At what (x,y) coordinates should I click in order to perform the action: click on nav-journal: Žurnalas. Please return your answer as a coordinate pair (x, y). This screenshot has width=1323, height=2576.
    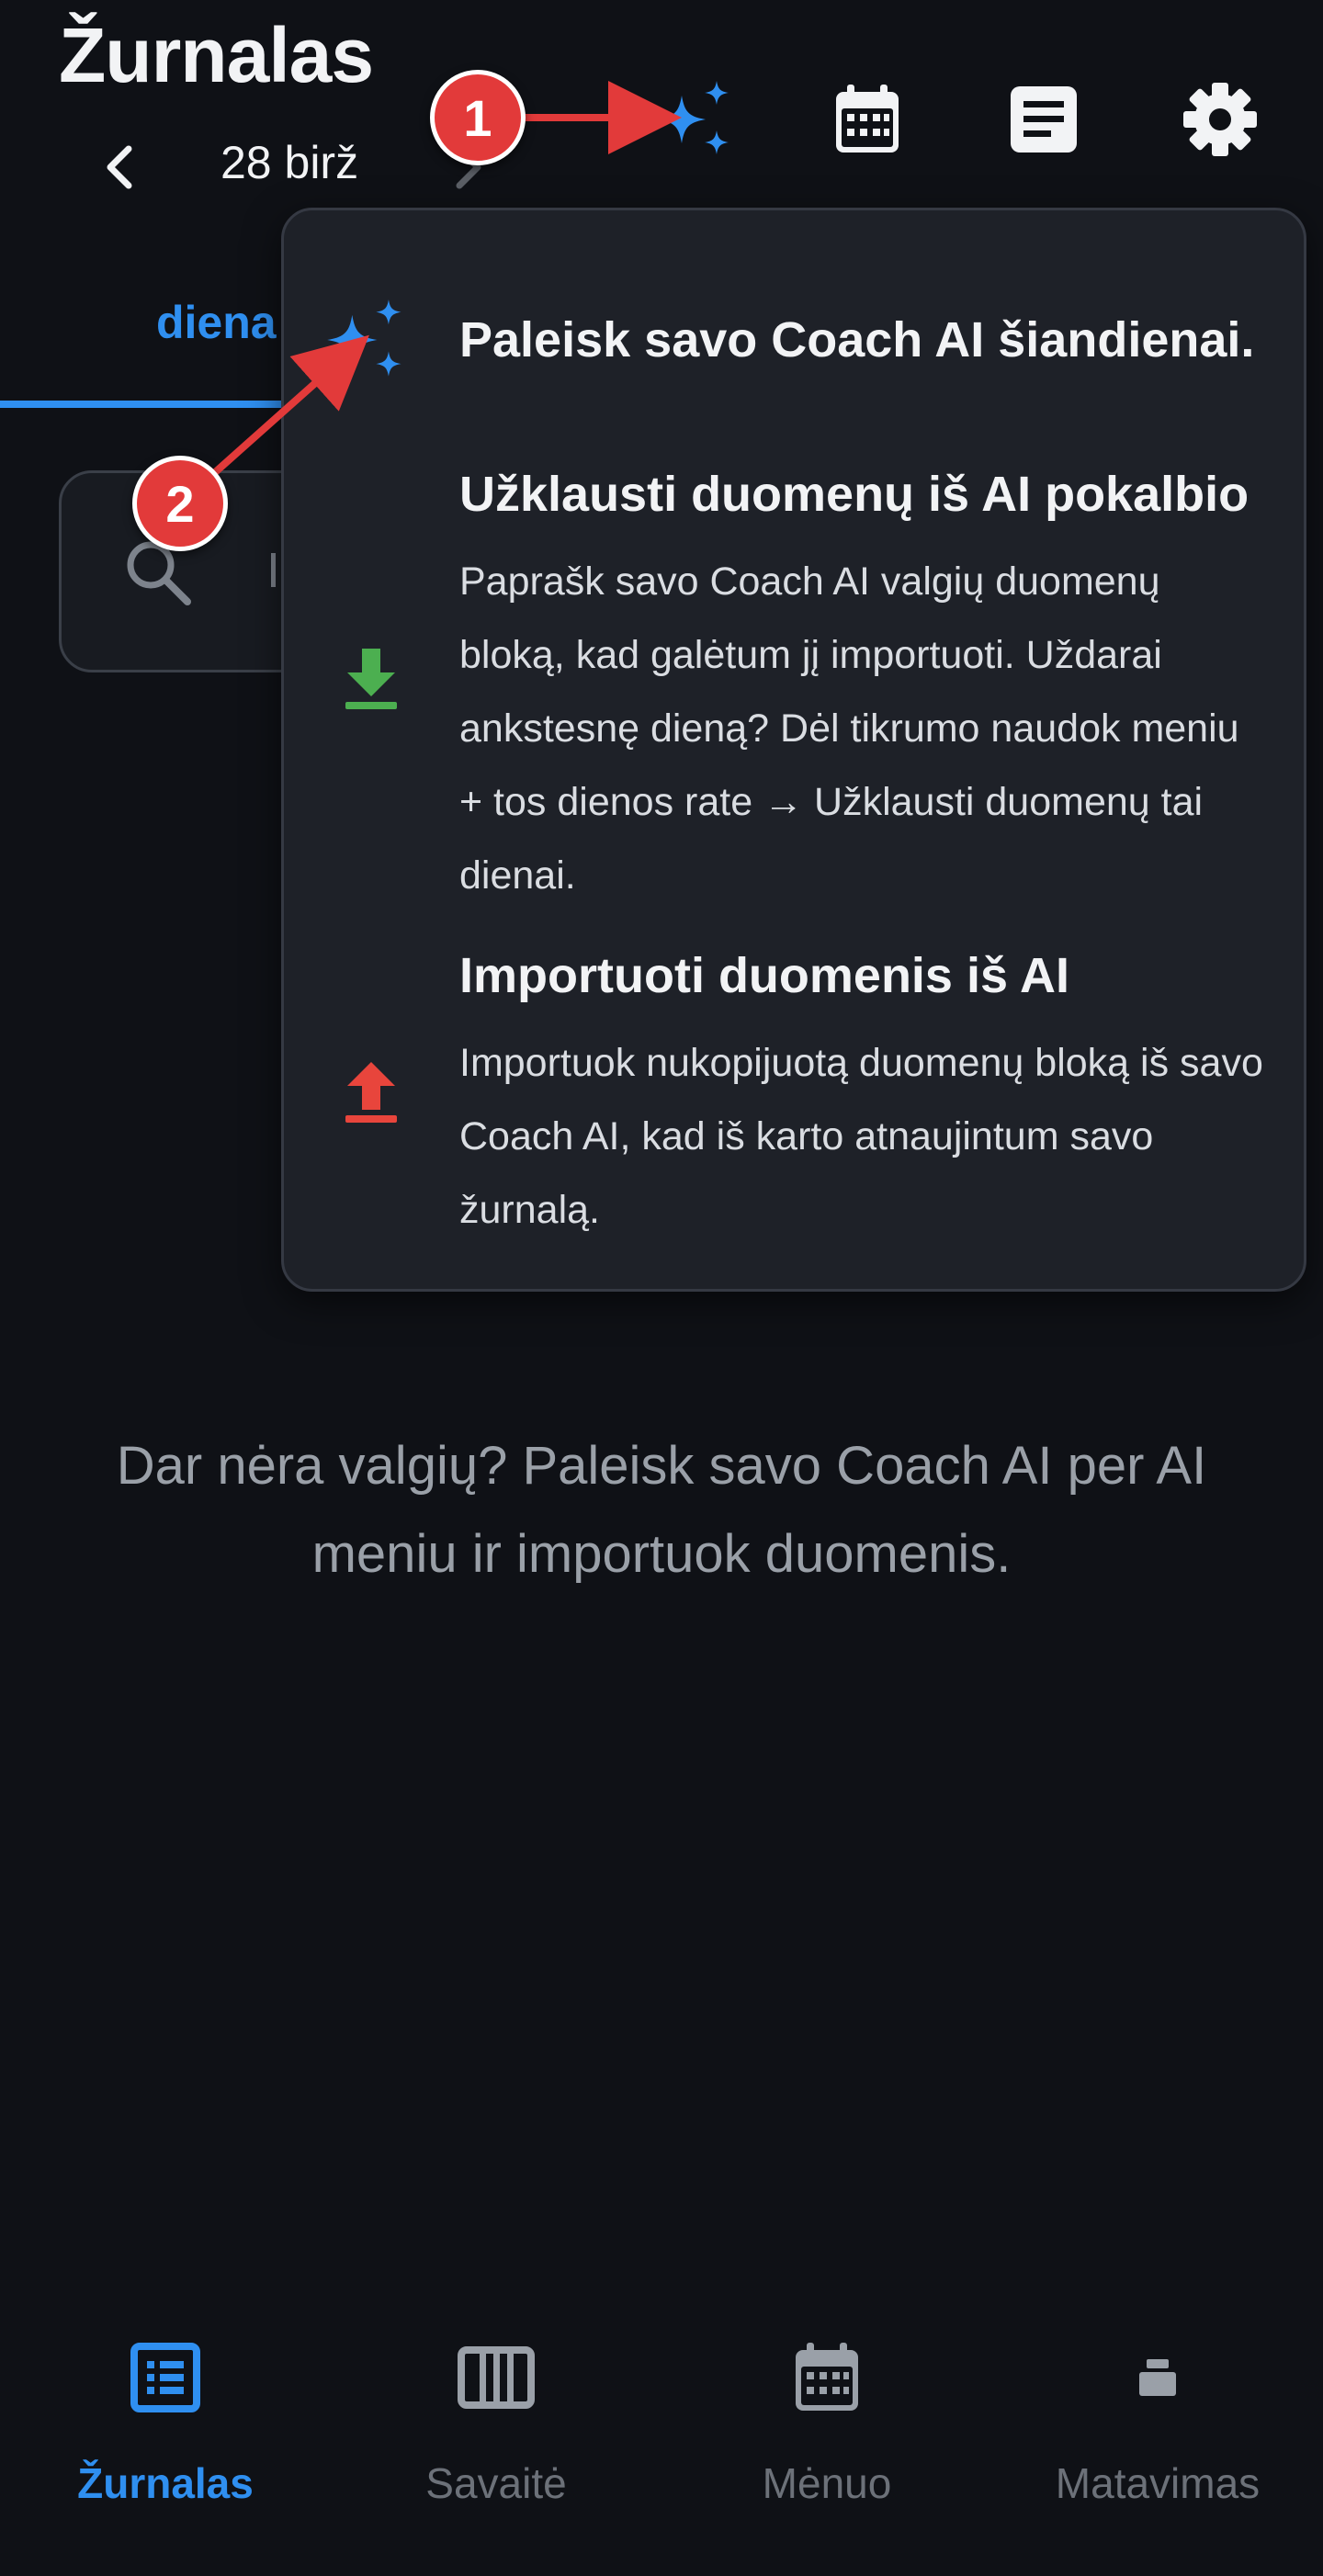
    Looking at the image, I should click on (166, 2420).